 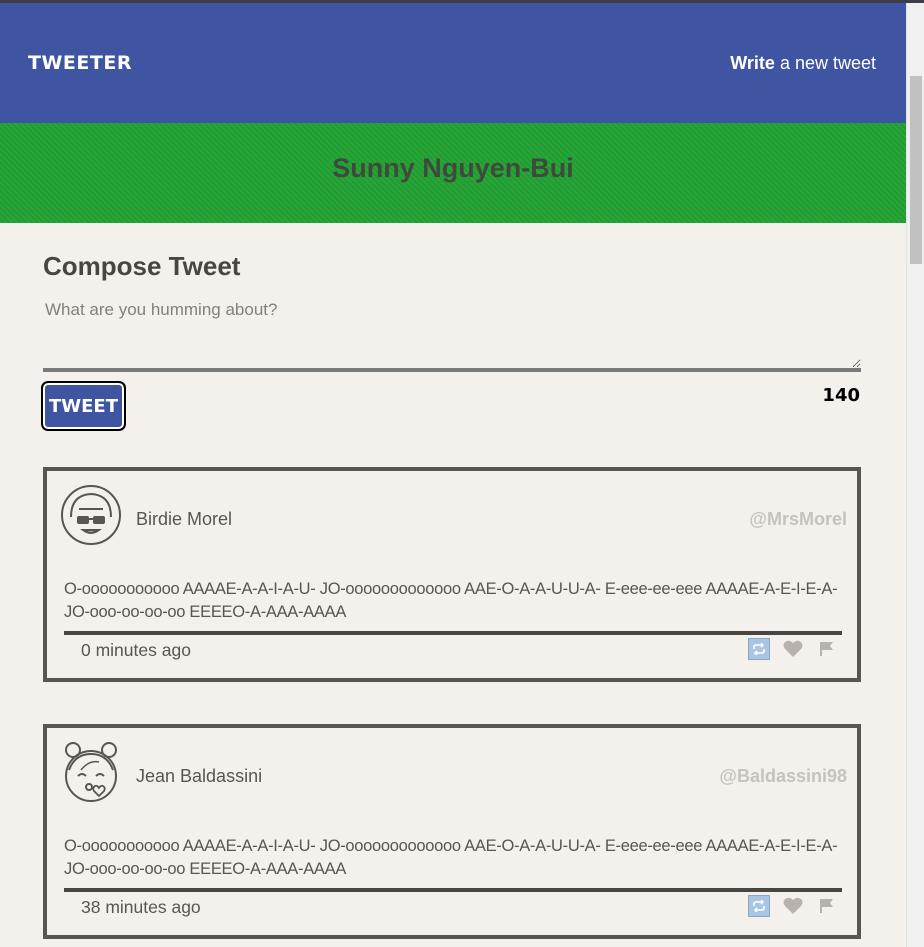 I want to click on tweet-author-handle: @MrsMorel, so click(x=798, y=519).